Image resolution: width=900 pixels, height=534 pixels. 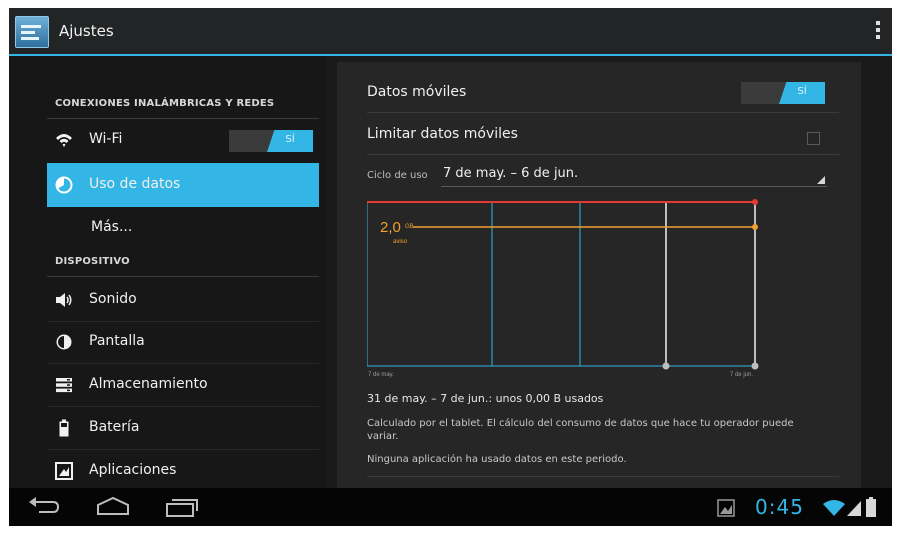 What do you see at coordinates (510, 173) in the screenshot?
I see `usage-cycle-spinner: 7 de may. – 6 de jun.` at bounding box center [510, 173].